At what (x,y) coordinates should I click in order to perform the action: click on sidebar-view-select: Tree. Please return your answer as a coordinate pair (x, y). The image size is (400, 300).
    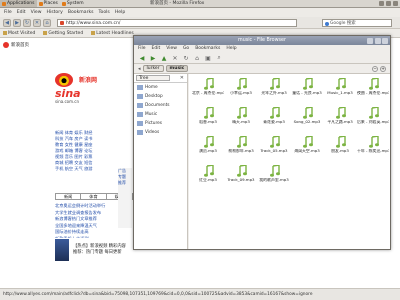
    Looking at the image, I should click on (153, 78).